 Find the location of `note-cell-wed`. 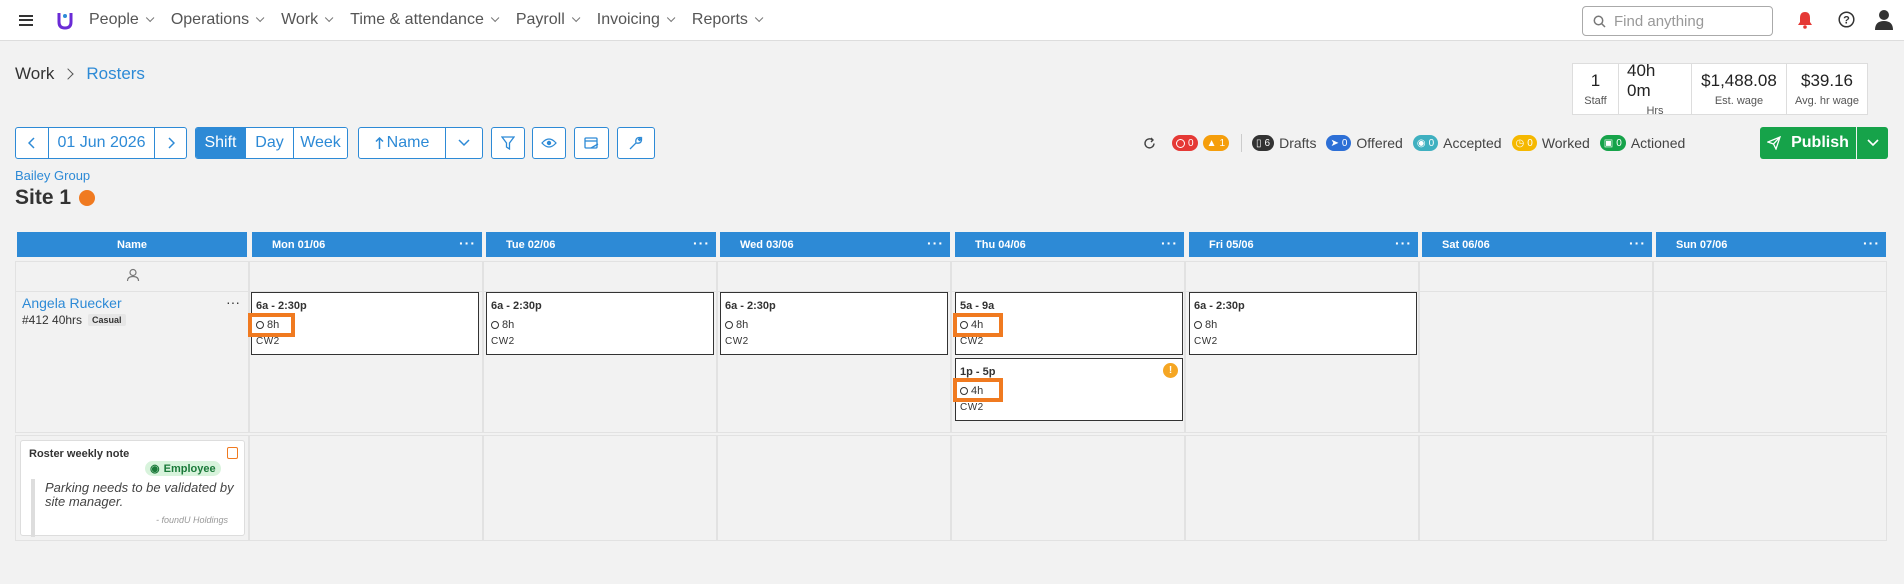

note-cell-wed is located at coordinates (834, 488).